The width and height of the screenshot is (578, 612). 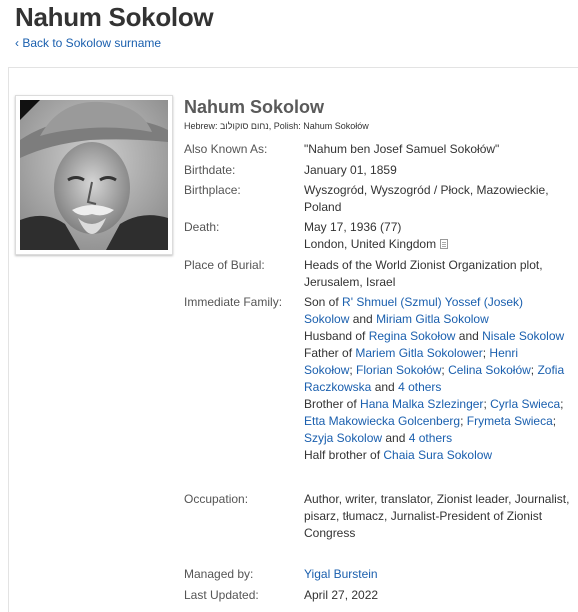 I want to click on last-updated-value: April 27, 2022, so click(x=341, y=595).